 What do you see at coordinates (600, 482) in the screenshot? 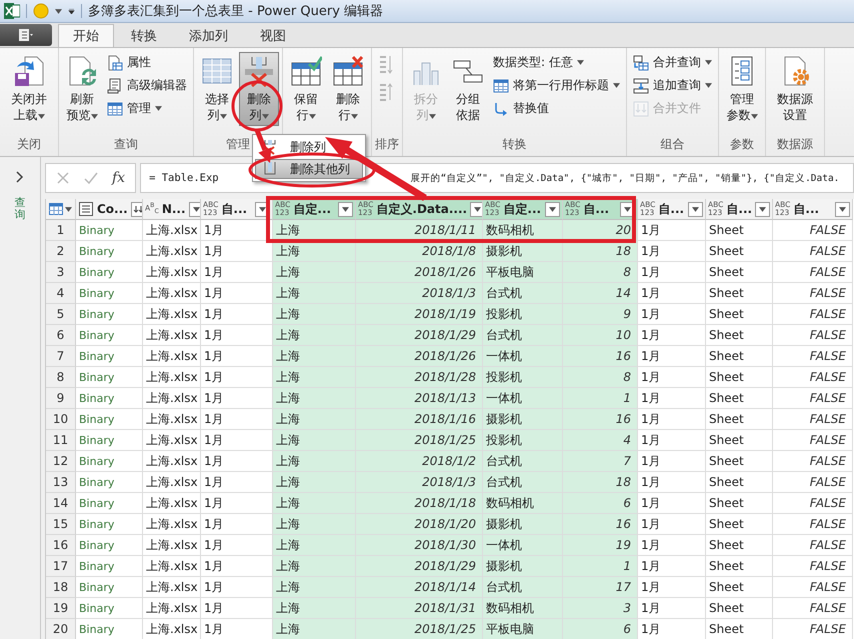
I see `table-cell: 18` at bounding box center [600, 482].